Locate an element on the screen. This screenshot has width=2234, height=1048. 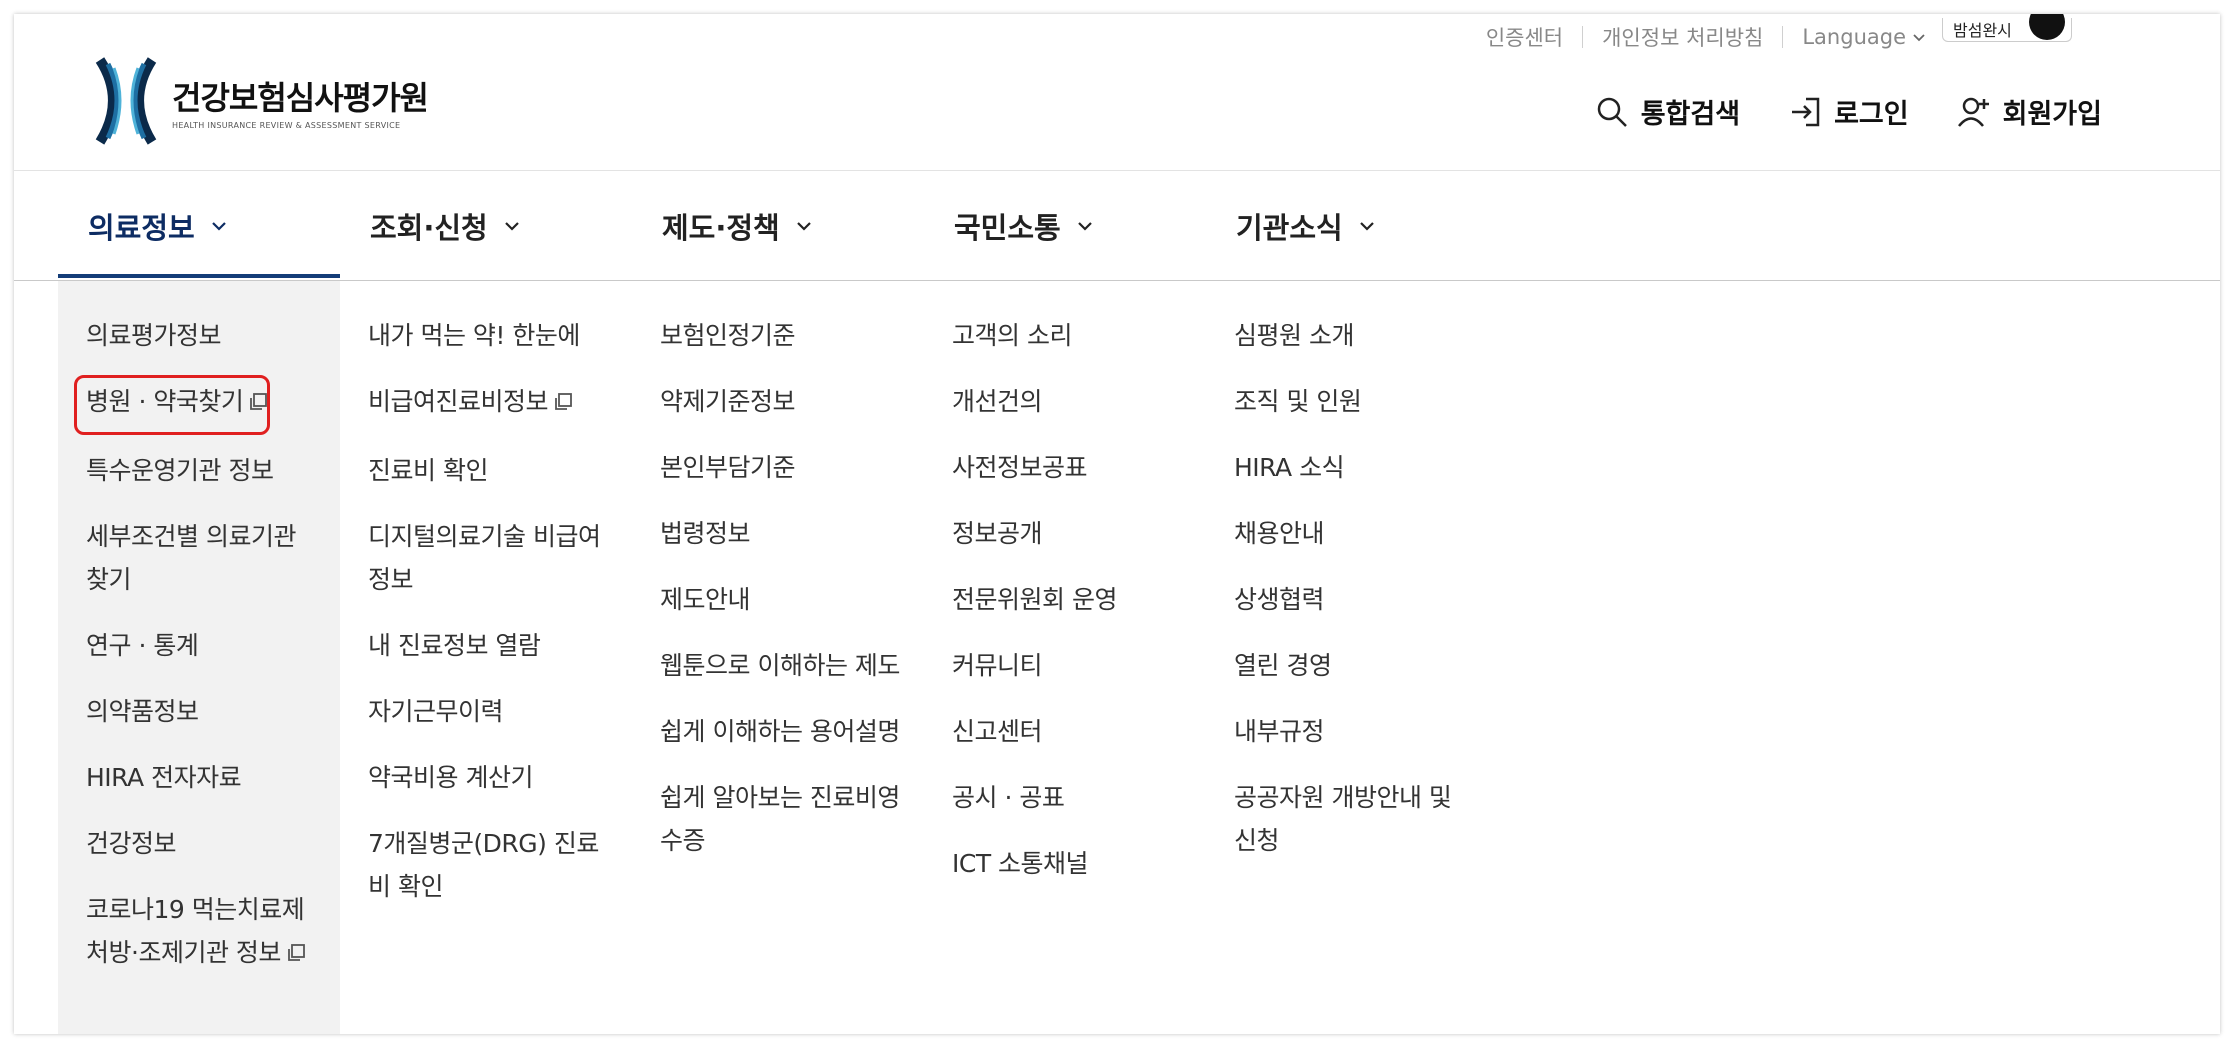
tab-system-policy: 제도·정책 is located at coordinates (738, 225).